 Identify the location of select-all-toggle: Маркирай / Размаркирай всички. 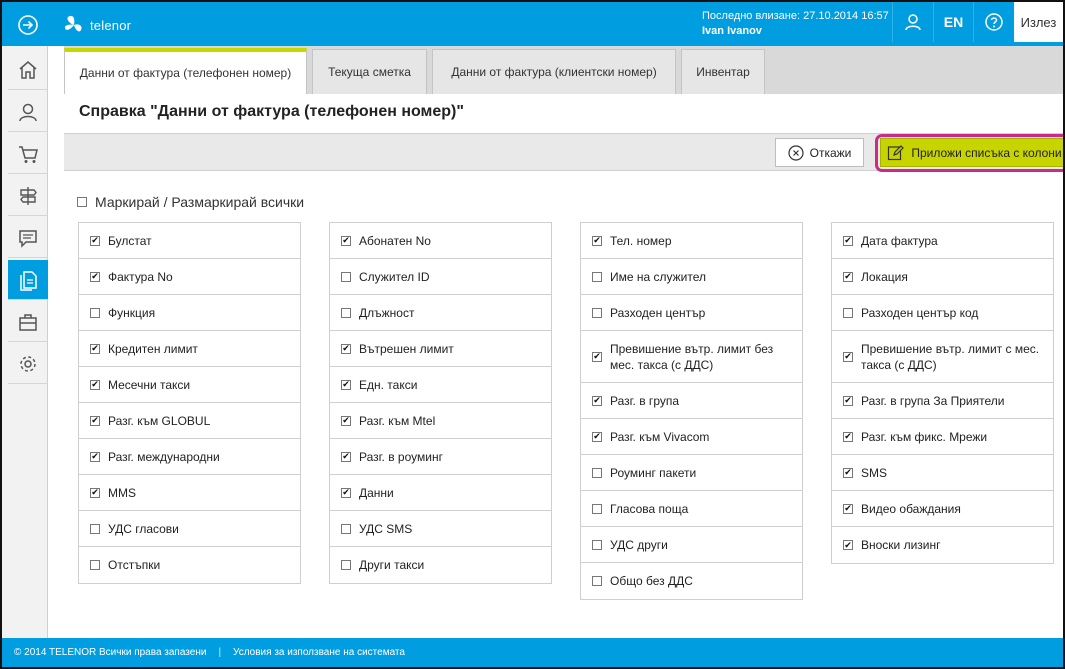
(190, 202).